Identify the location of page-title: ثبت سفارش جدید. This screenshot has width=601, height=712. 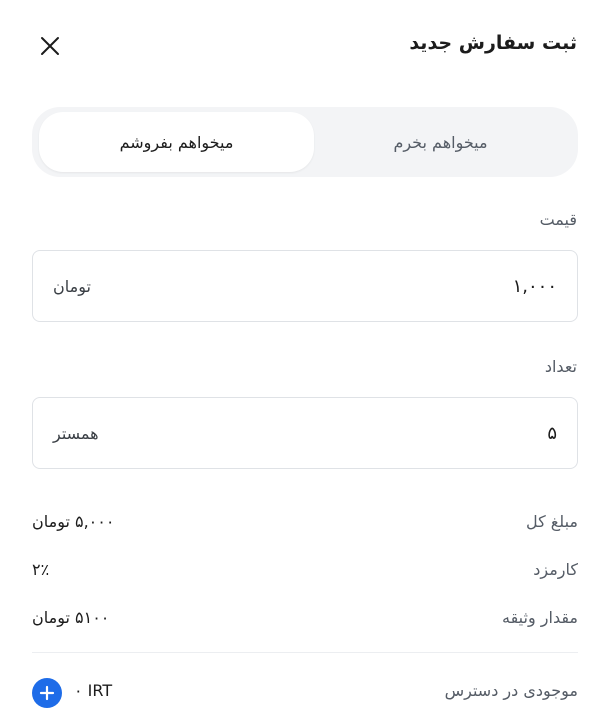
(493, 43).